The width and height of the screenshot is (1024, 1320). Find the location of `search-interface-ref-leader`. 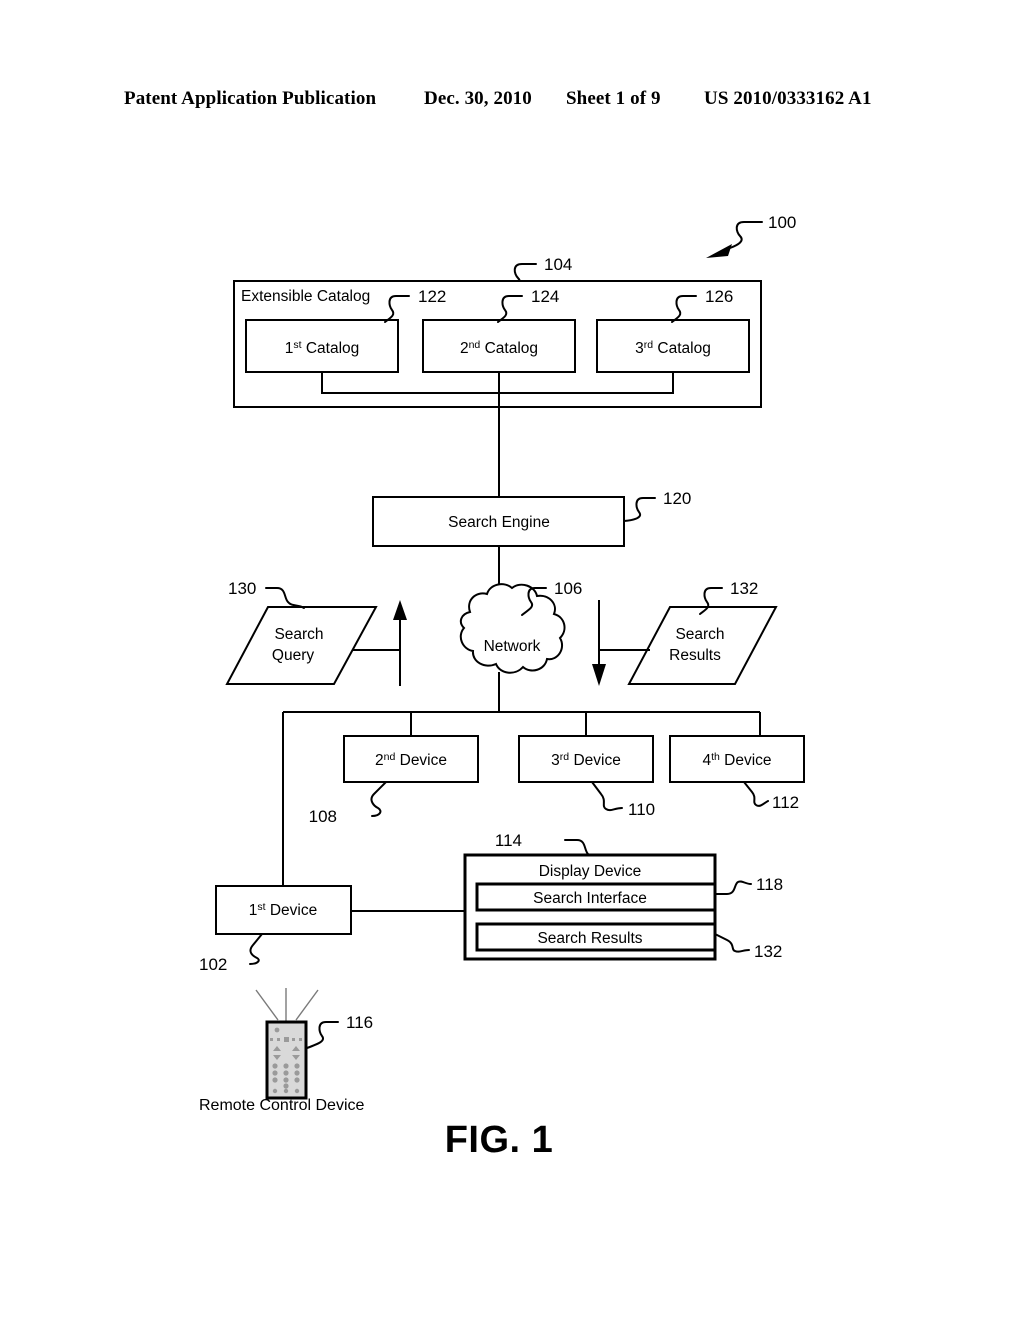

search-interface-ref-leader is located at coordinates (733, 887).